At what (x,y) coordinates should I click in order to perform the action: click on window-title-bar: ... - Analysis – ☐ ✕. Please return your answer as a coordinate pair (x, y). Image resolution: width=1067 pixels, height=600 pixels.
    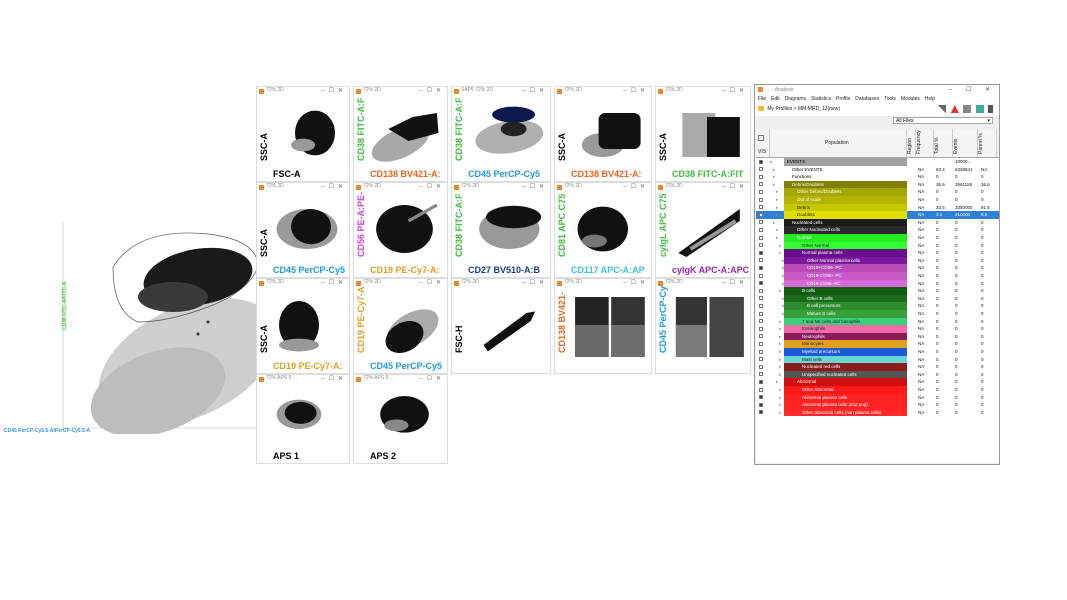
    Looking at the image, I should click on (877, 90).